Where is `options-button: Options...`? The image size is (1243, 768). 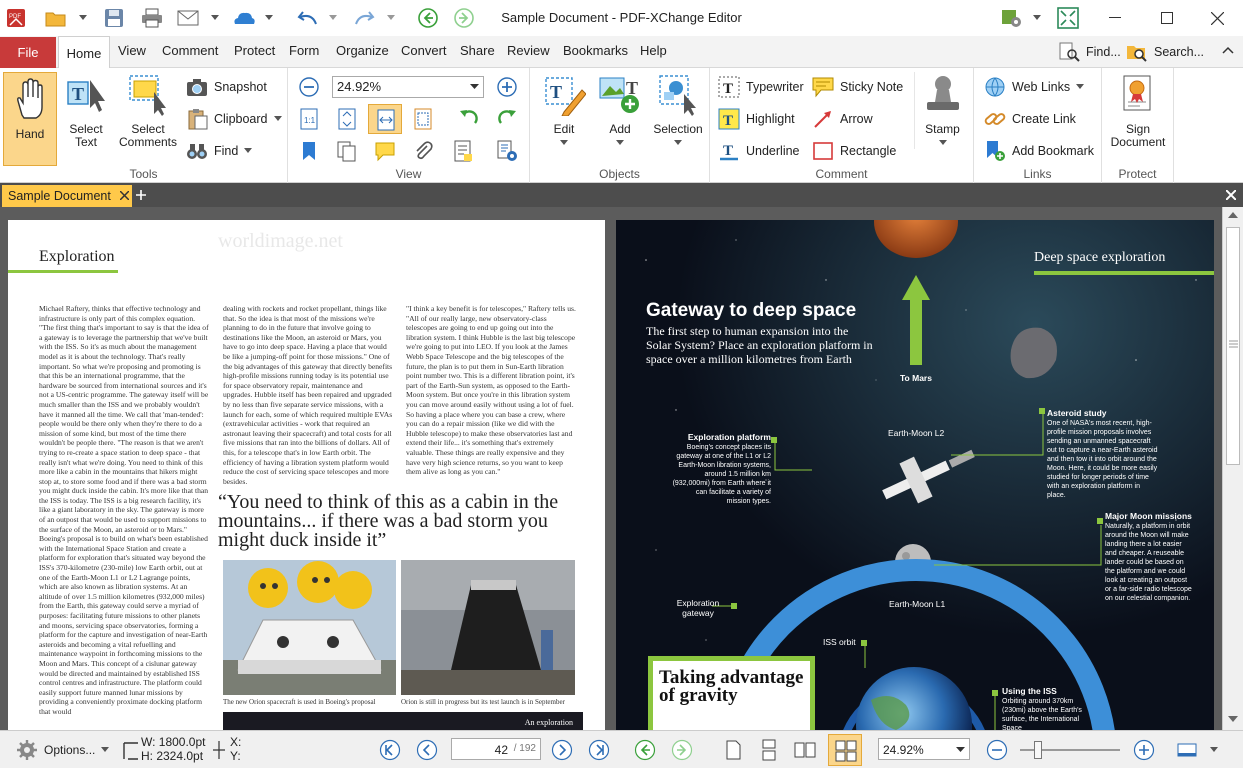 options-button: Options... is located at coordinates (63, 750).